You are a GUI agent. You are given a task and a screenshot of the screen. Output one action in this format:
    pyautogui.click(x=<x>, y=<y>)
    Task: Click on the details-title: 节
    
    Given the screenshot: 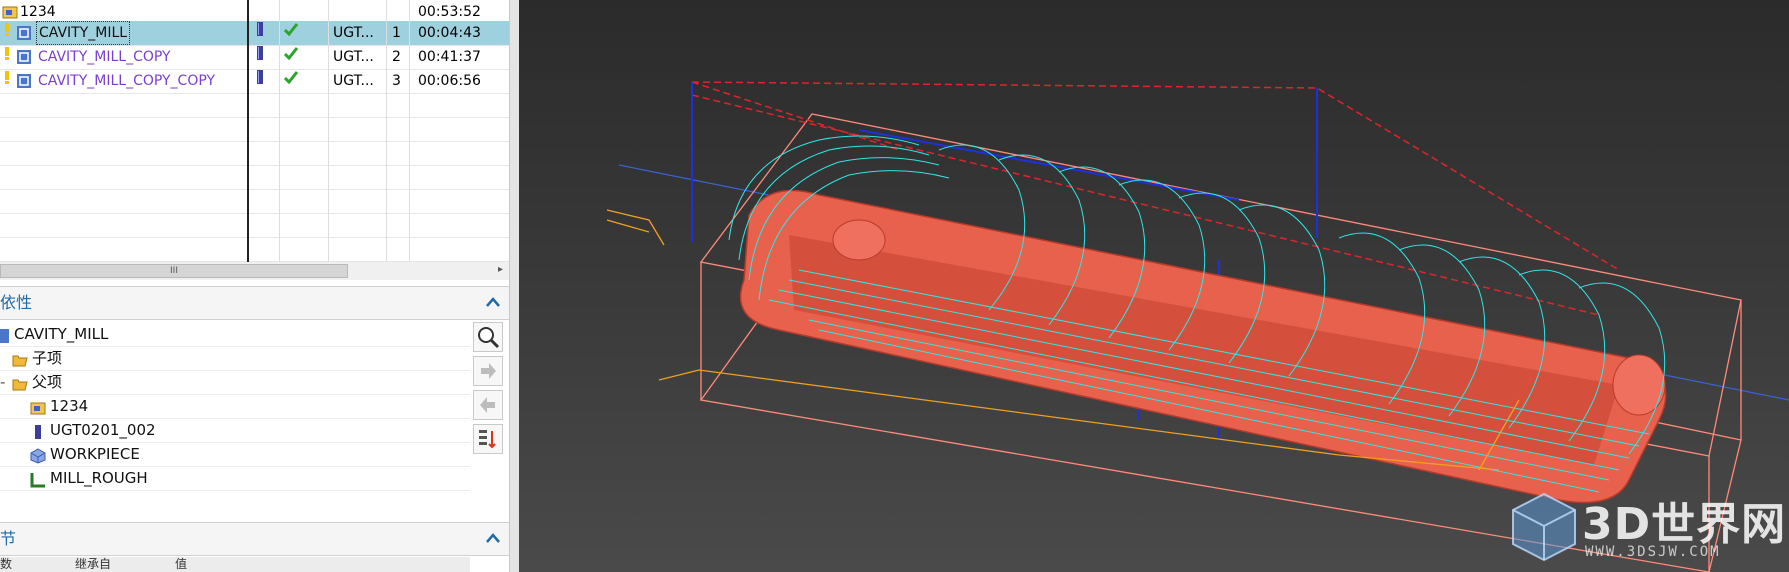 What is the action you would take?
    pyautogui.click(x=8, y=538)
    